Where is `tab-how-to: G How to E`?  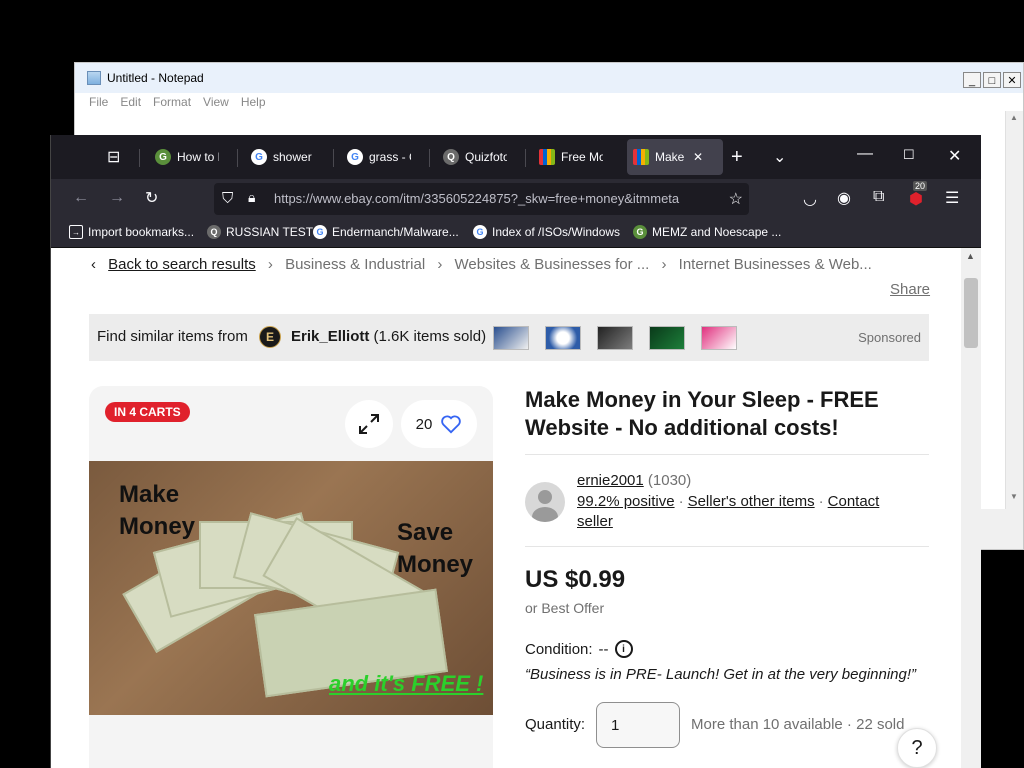
tab-how-to: G How to E is located at coordinates (193, 157).